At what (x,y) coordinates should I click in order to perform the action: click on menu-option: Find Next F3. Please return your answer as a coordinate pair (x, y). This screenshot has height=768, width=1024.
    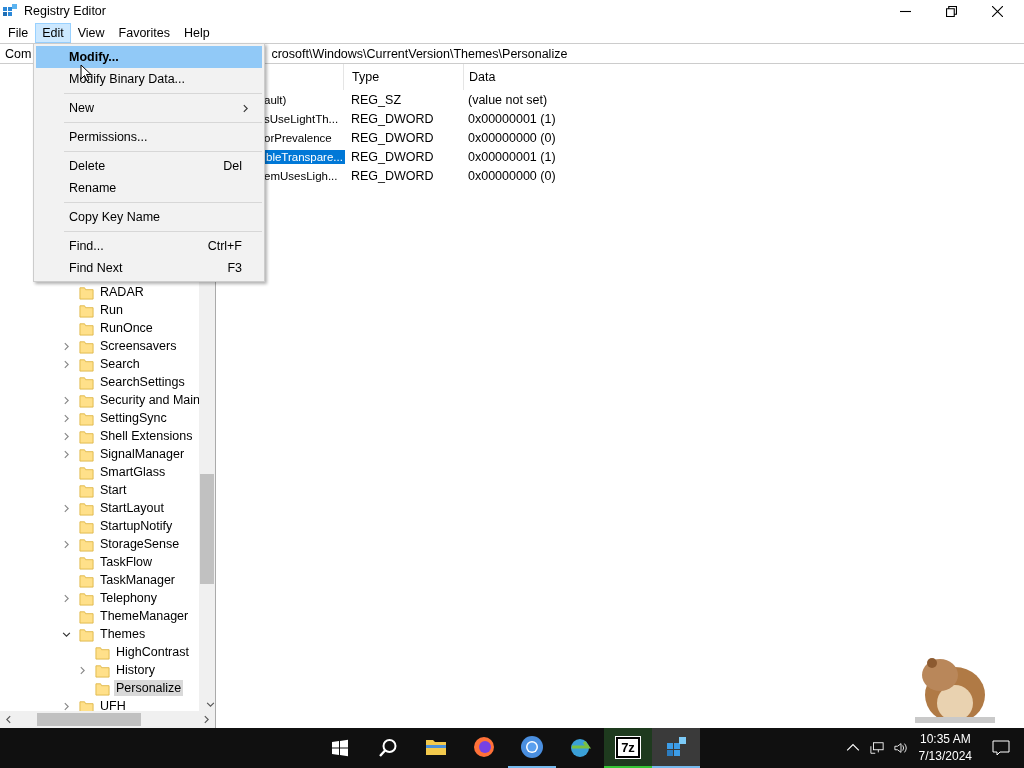
    Looking at the image, I should click on (149, 268).